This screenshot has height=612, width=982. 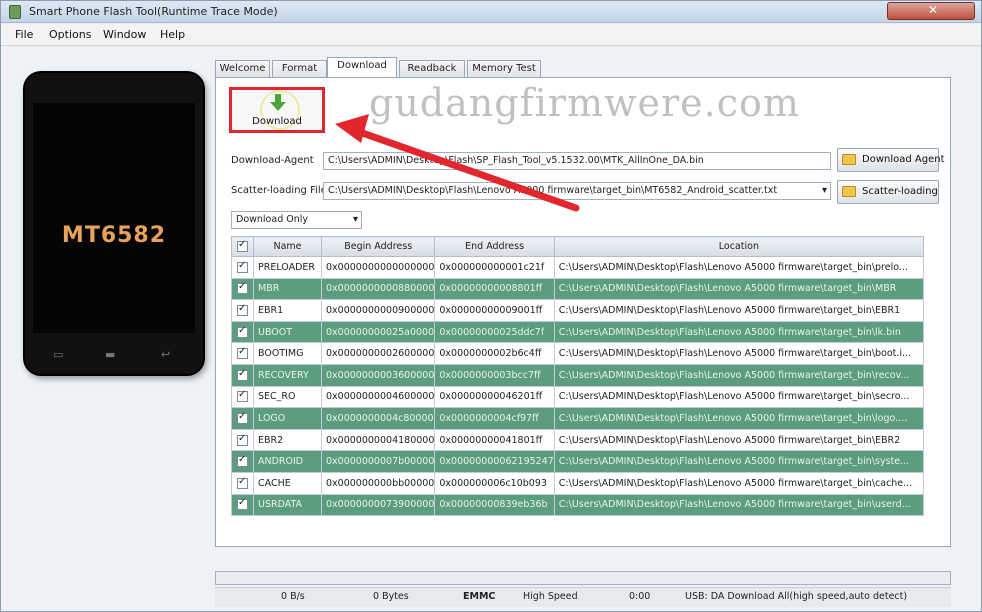 What do you see at coordinates (287, 332) in the screenshot?
I see `partition-name: UBOOT` at bounding box center [287, 332].